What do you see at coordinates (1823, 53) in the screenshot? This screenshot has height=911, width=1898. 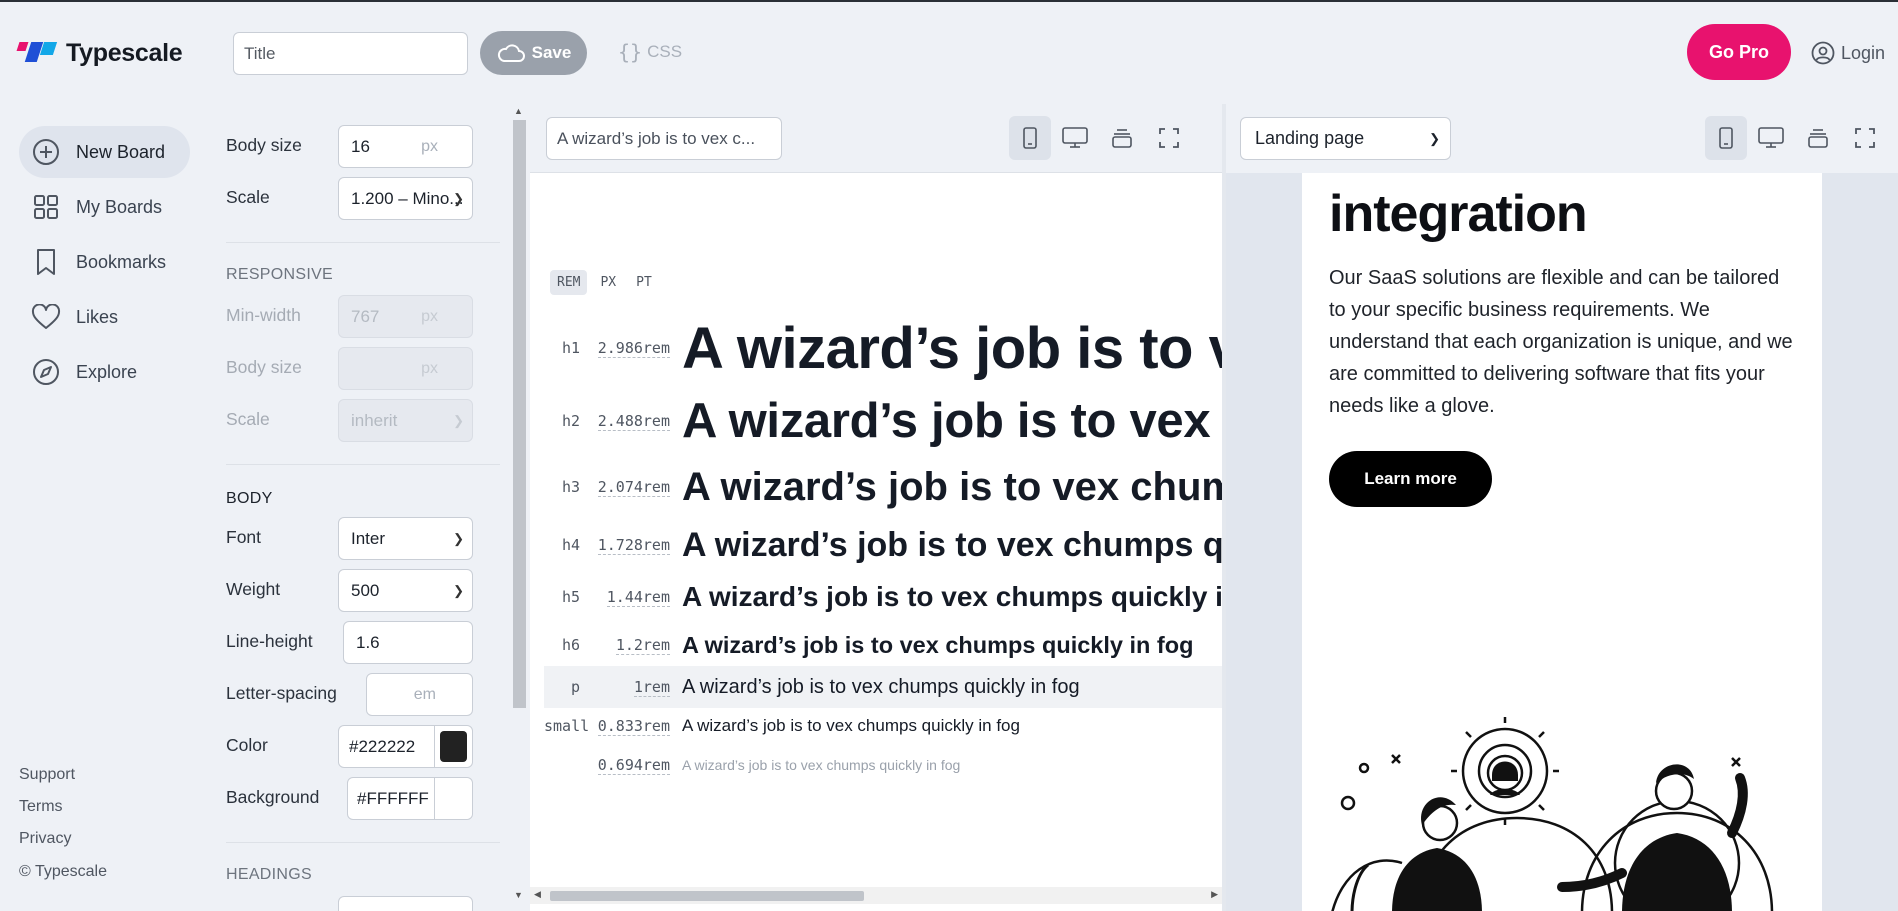 I see `user-circle-icon` at bounding box center [1823, 53].